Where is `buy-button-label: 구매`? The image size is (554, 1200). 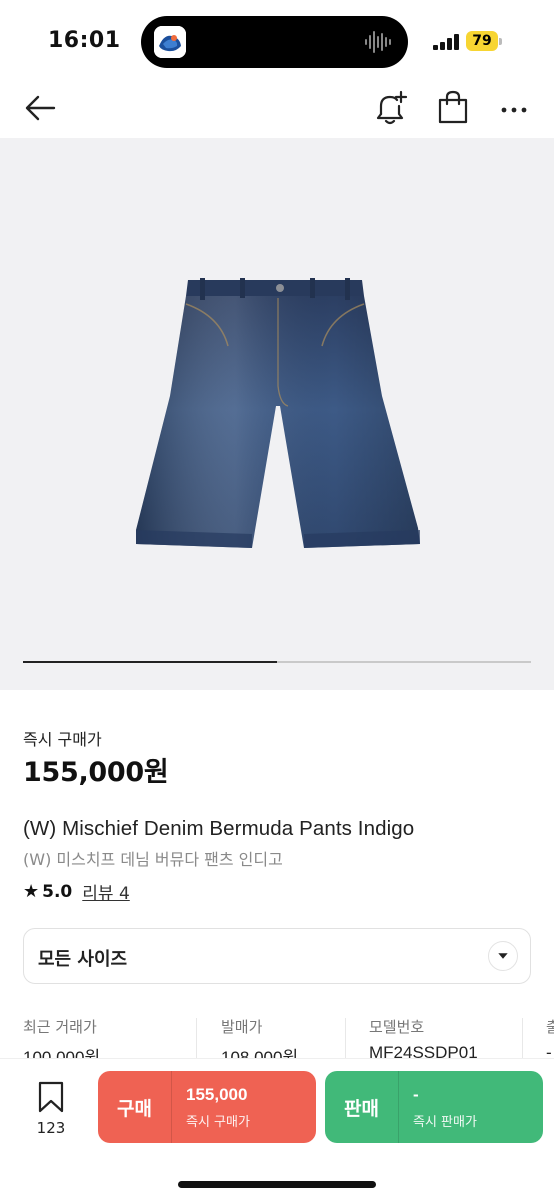 buy-button-label: 구매 is located at coordinates (135, 1107).